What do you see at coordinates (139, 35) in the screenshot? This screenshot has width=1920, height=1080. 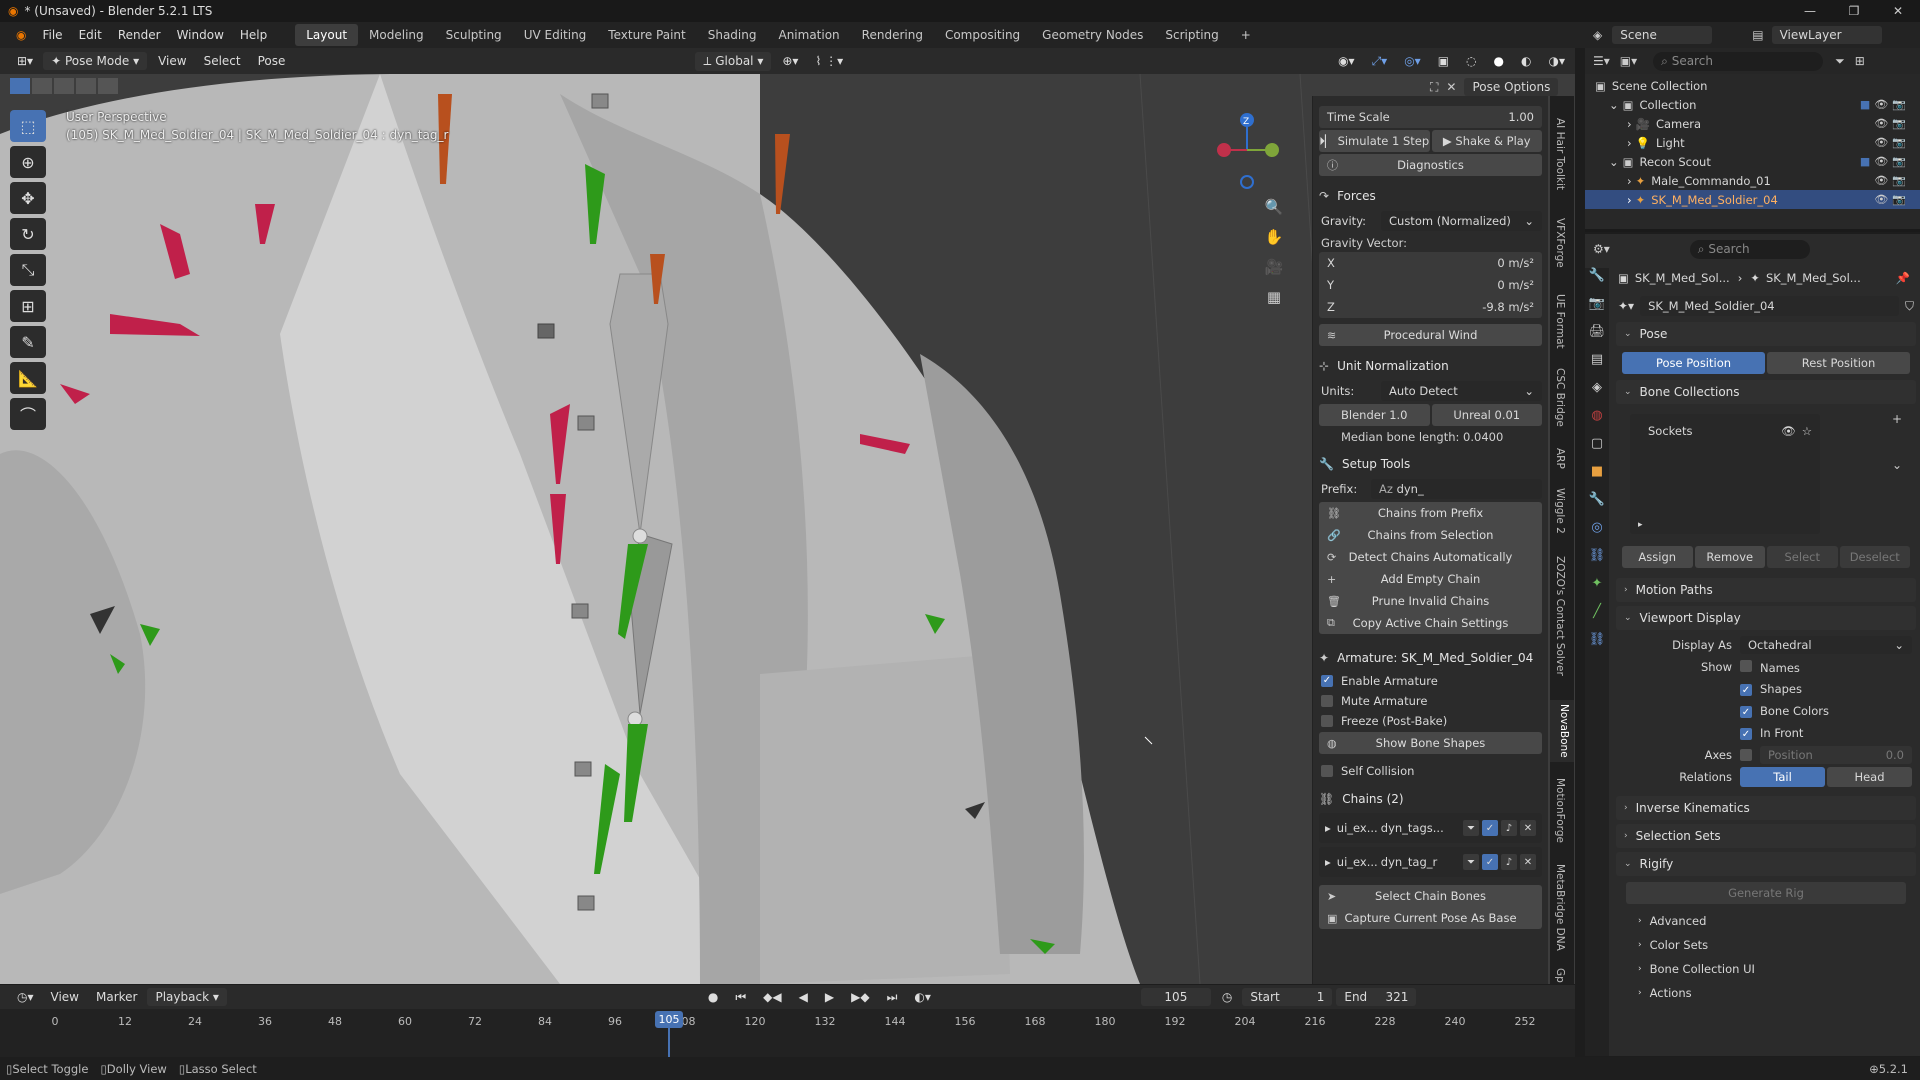 I see `menu-render: Render` at bounding box center [139, 35].